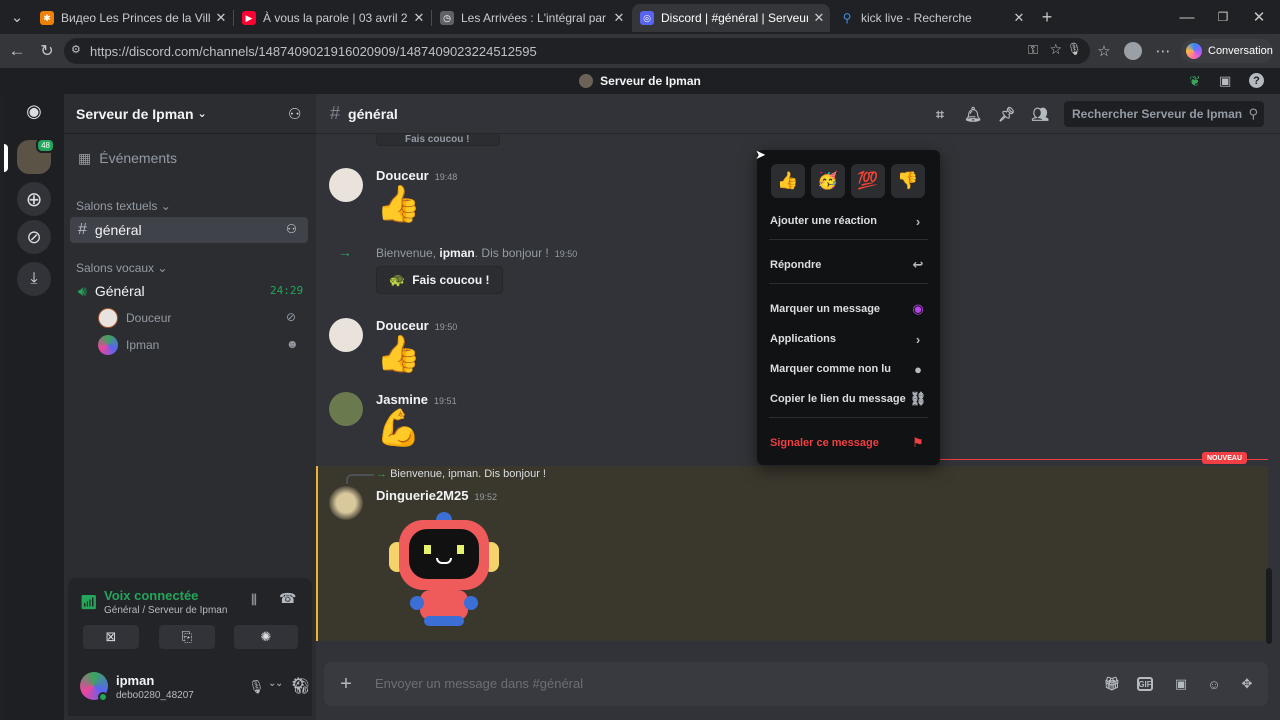 This screenshot has width=1280, height=720. Describe the element at coordinates (190, 114) in the screenshot. I see `server-header: Serveur de Ipman ⌄ ⚇` at that location.